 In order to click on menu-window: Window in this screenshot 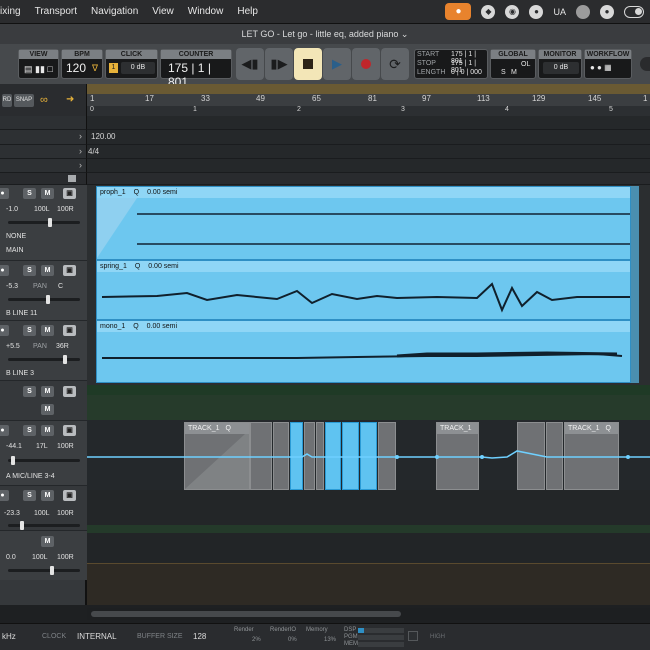, I will do `click(206, 11)`.